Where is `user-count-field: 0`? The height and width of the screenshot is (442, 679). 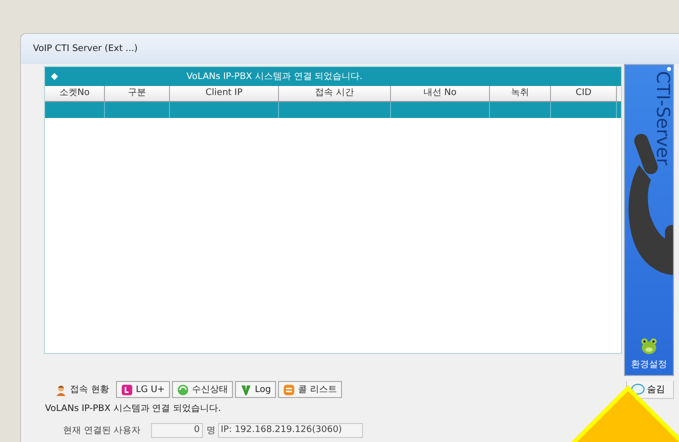
user-count-field: 0 is located at coordinates (176, 430).